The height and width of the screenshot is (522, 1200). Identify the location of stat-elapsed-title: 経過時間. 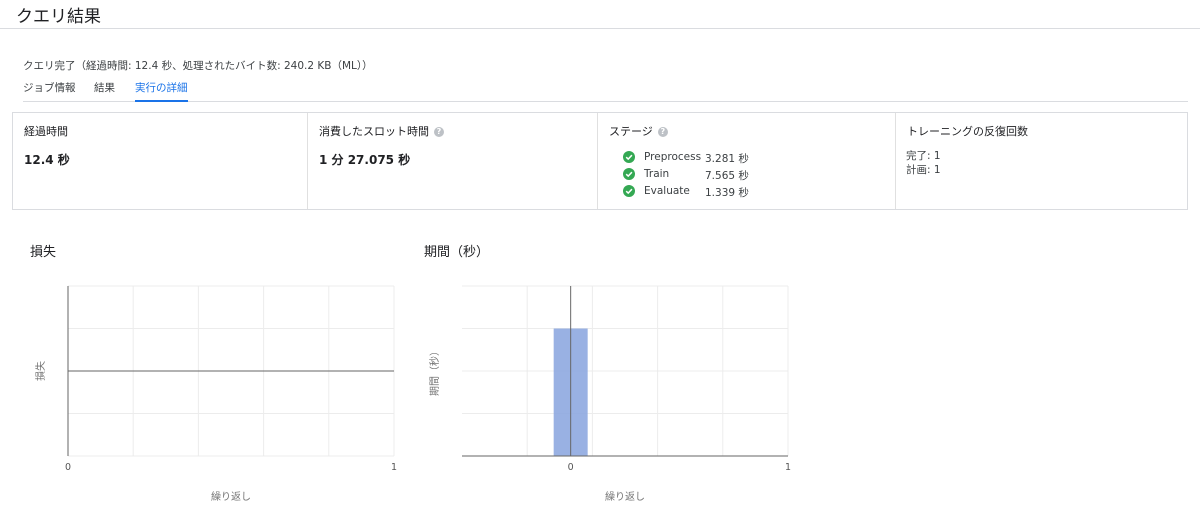
(46, 131).